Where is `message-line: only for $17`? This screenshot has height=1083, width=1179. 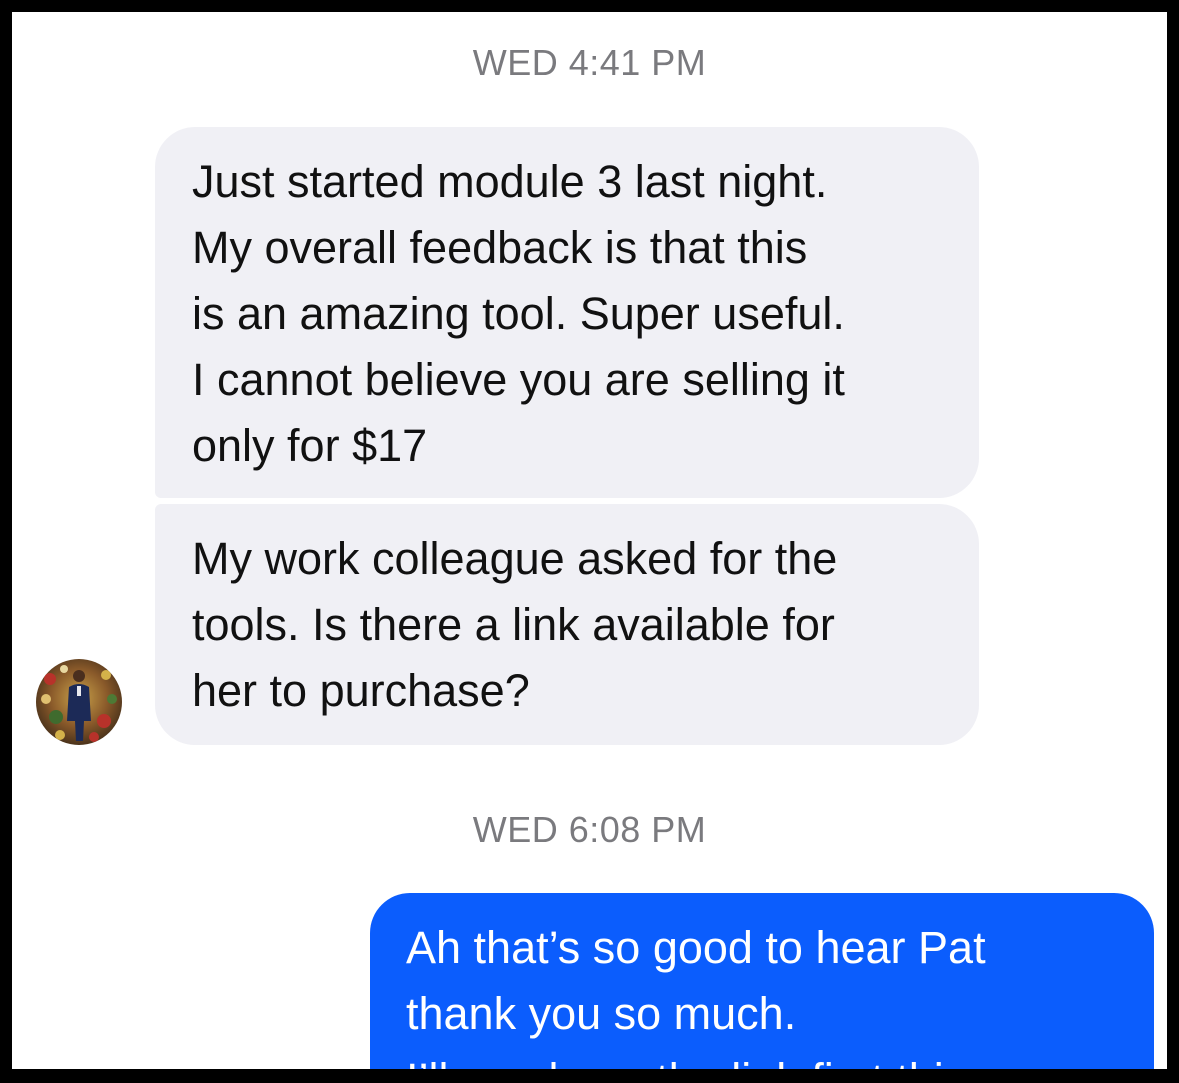 message-line: only for $17 is located at coordinates (310, 445).